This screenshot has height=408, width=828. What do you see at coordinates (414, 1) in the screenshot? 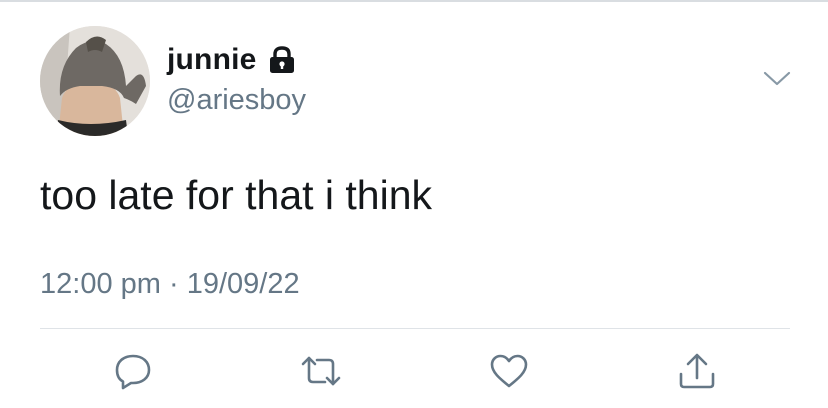
I see `top-border` at bounding box center [414, 1].